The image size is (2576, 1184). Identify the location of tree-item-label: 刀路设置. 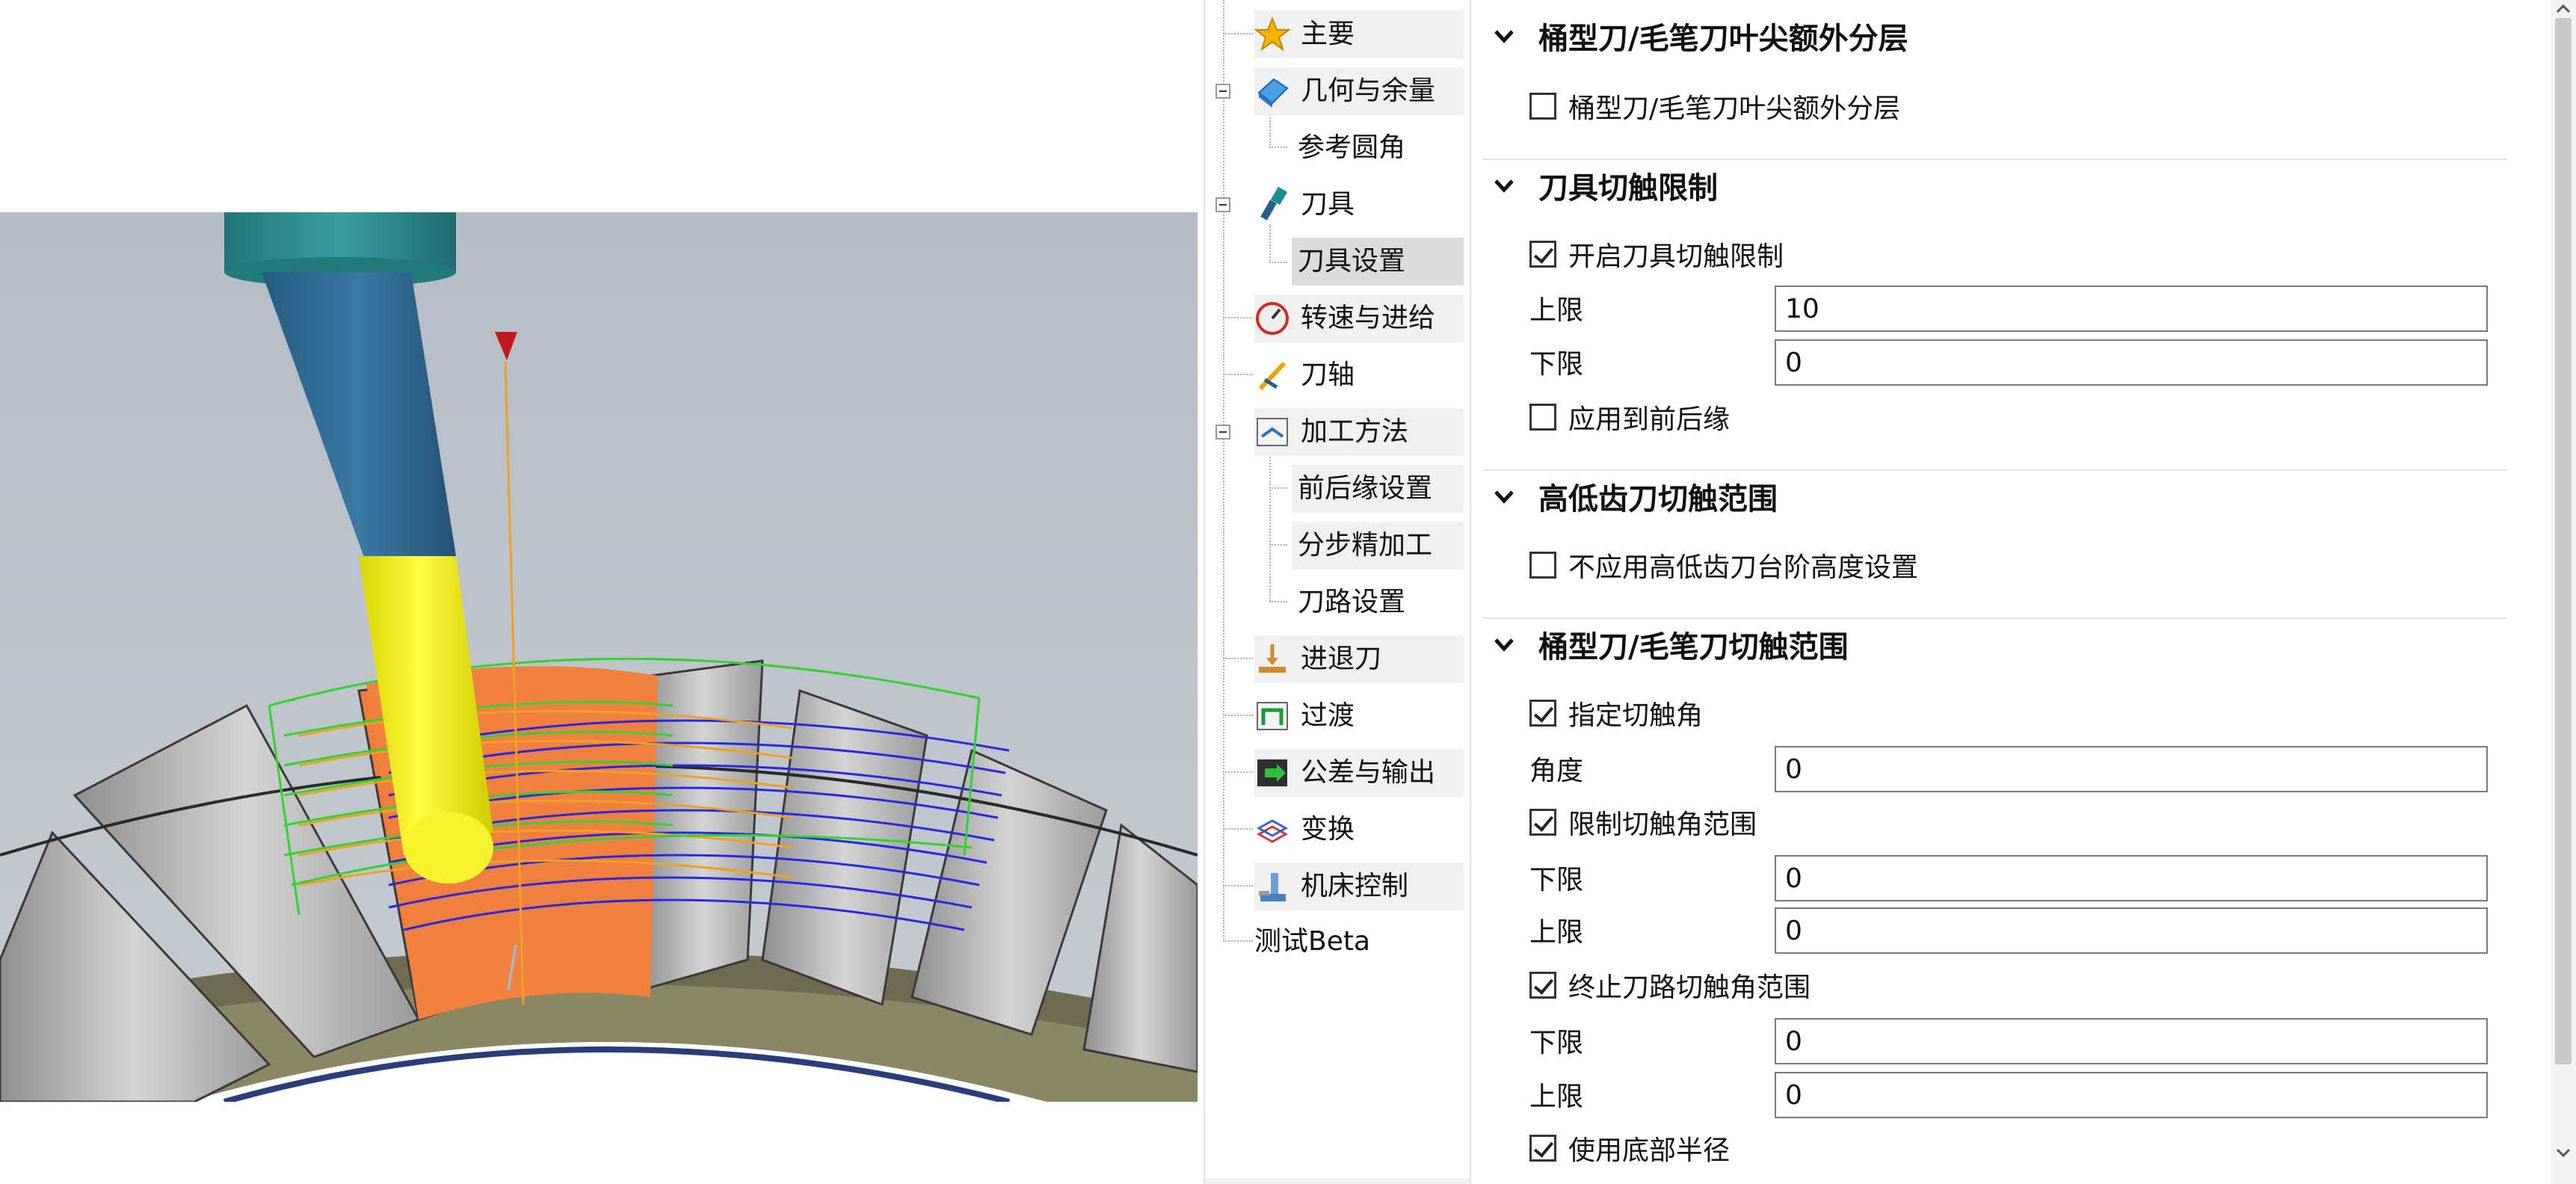
(1352, 602).